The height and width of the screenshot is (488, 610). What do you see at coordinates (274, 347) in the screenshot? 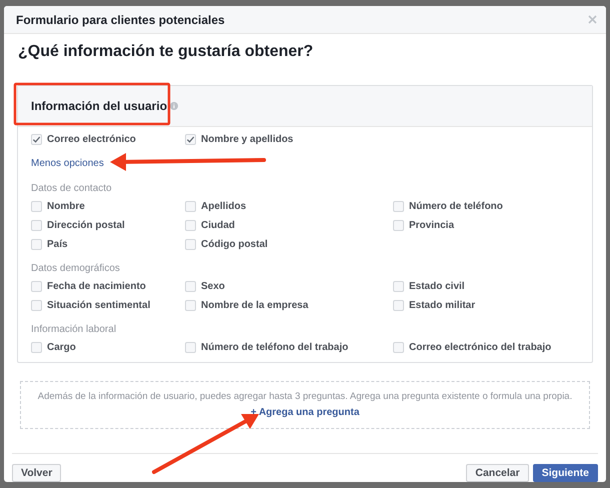
I see `checkbox-label: Número de teléfono del trabajo` at bounding box center [274, 347].